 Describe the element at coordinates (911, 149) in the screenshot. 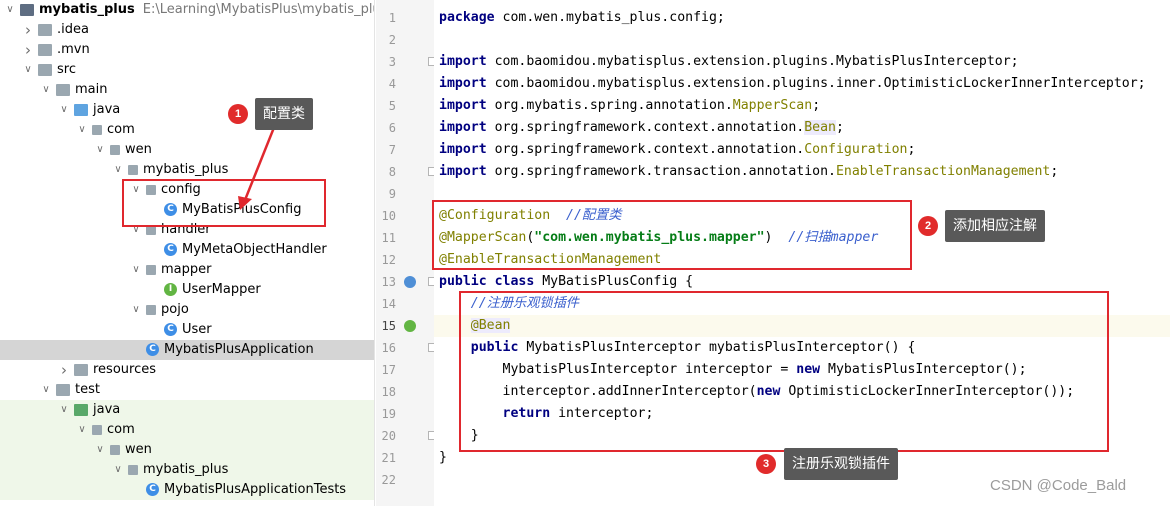

I see `code-token: ;` at that location.